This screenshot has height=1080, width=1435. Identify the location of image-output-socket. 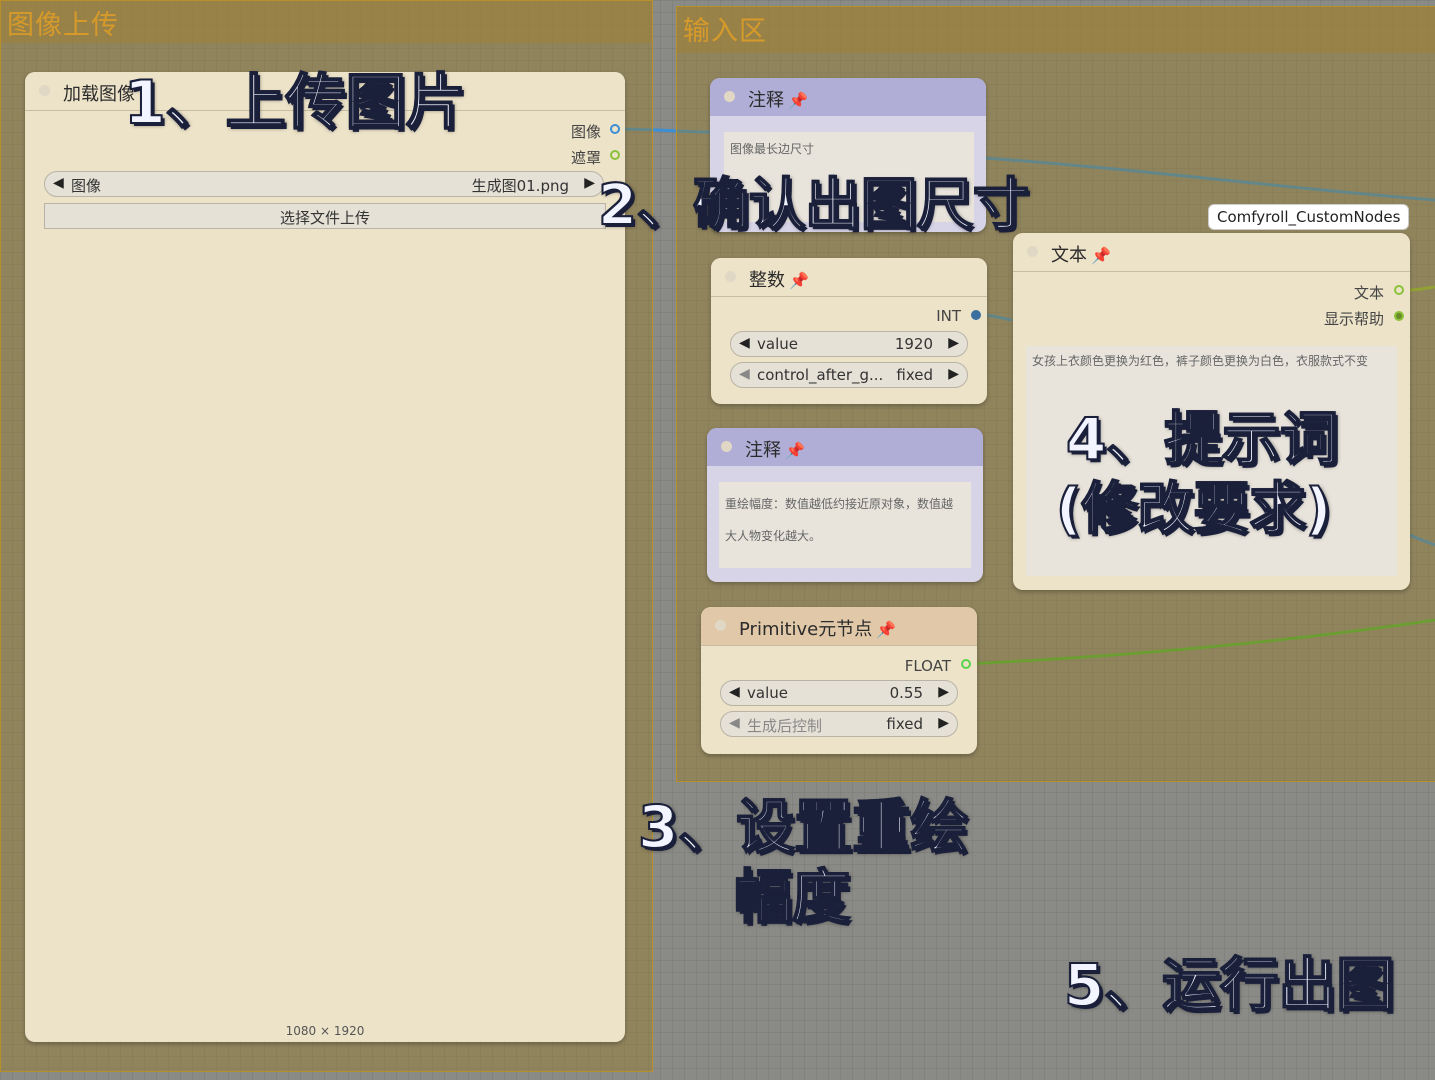
(615, 129).